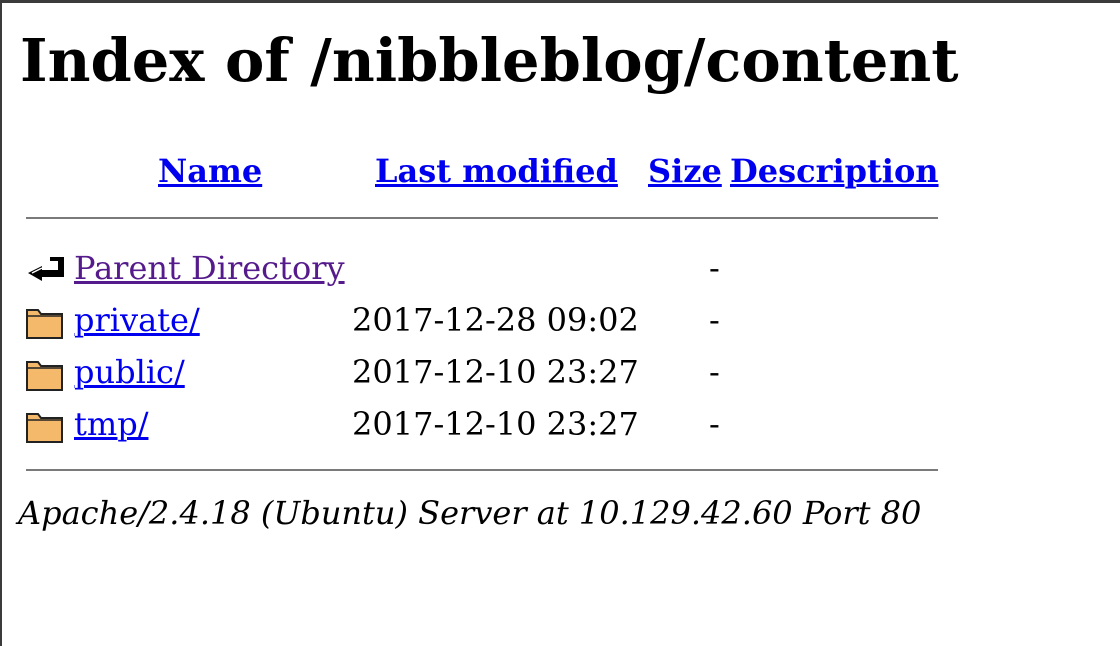 This screenshot has height=646, width=1120. What do you see at coordinates (209, 268) in the screenshot?
I see `parent-directory-link: Parent Directory` at bounding box center [209, 268].